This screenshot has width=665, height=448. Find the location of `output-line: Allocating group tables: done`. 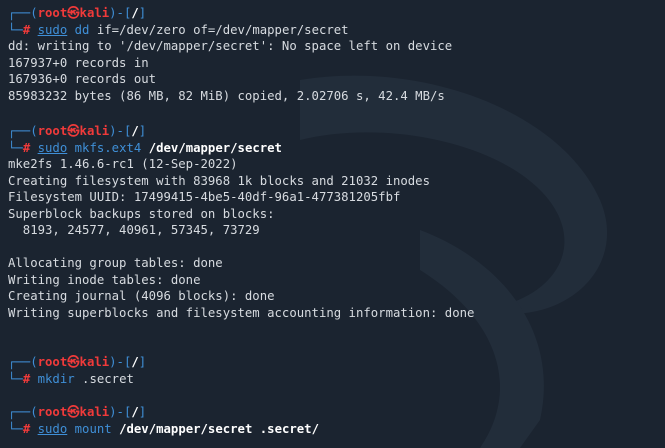

output-line: Allocating group tables: done is located at coordinates (115, 263).